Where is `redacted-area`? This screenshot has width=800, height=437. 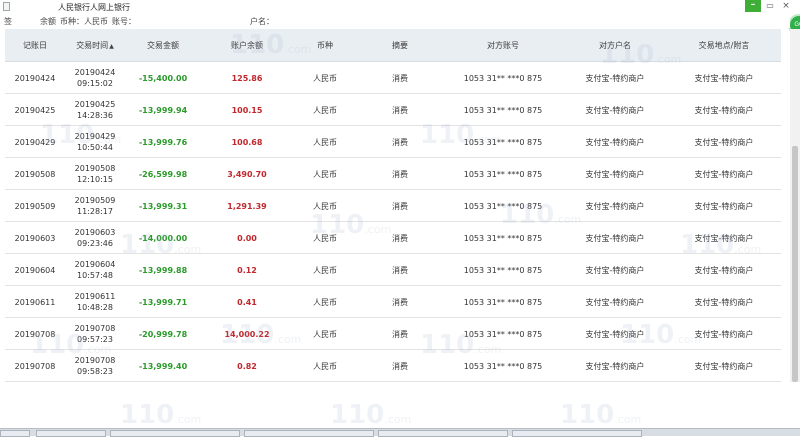 redacted-area is located at coordinates (196, 20).